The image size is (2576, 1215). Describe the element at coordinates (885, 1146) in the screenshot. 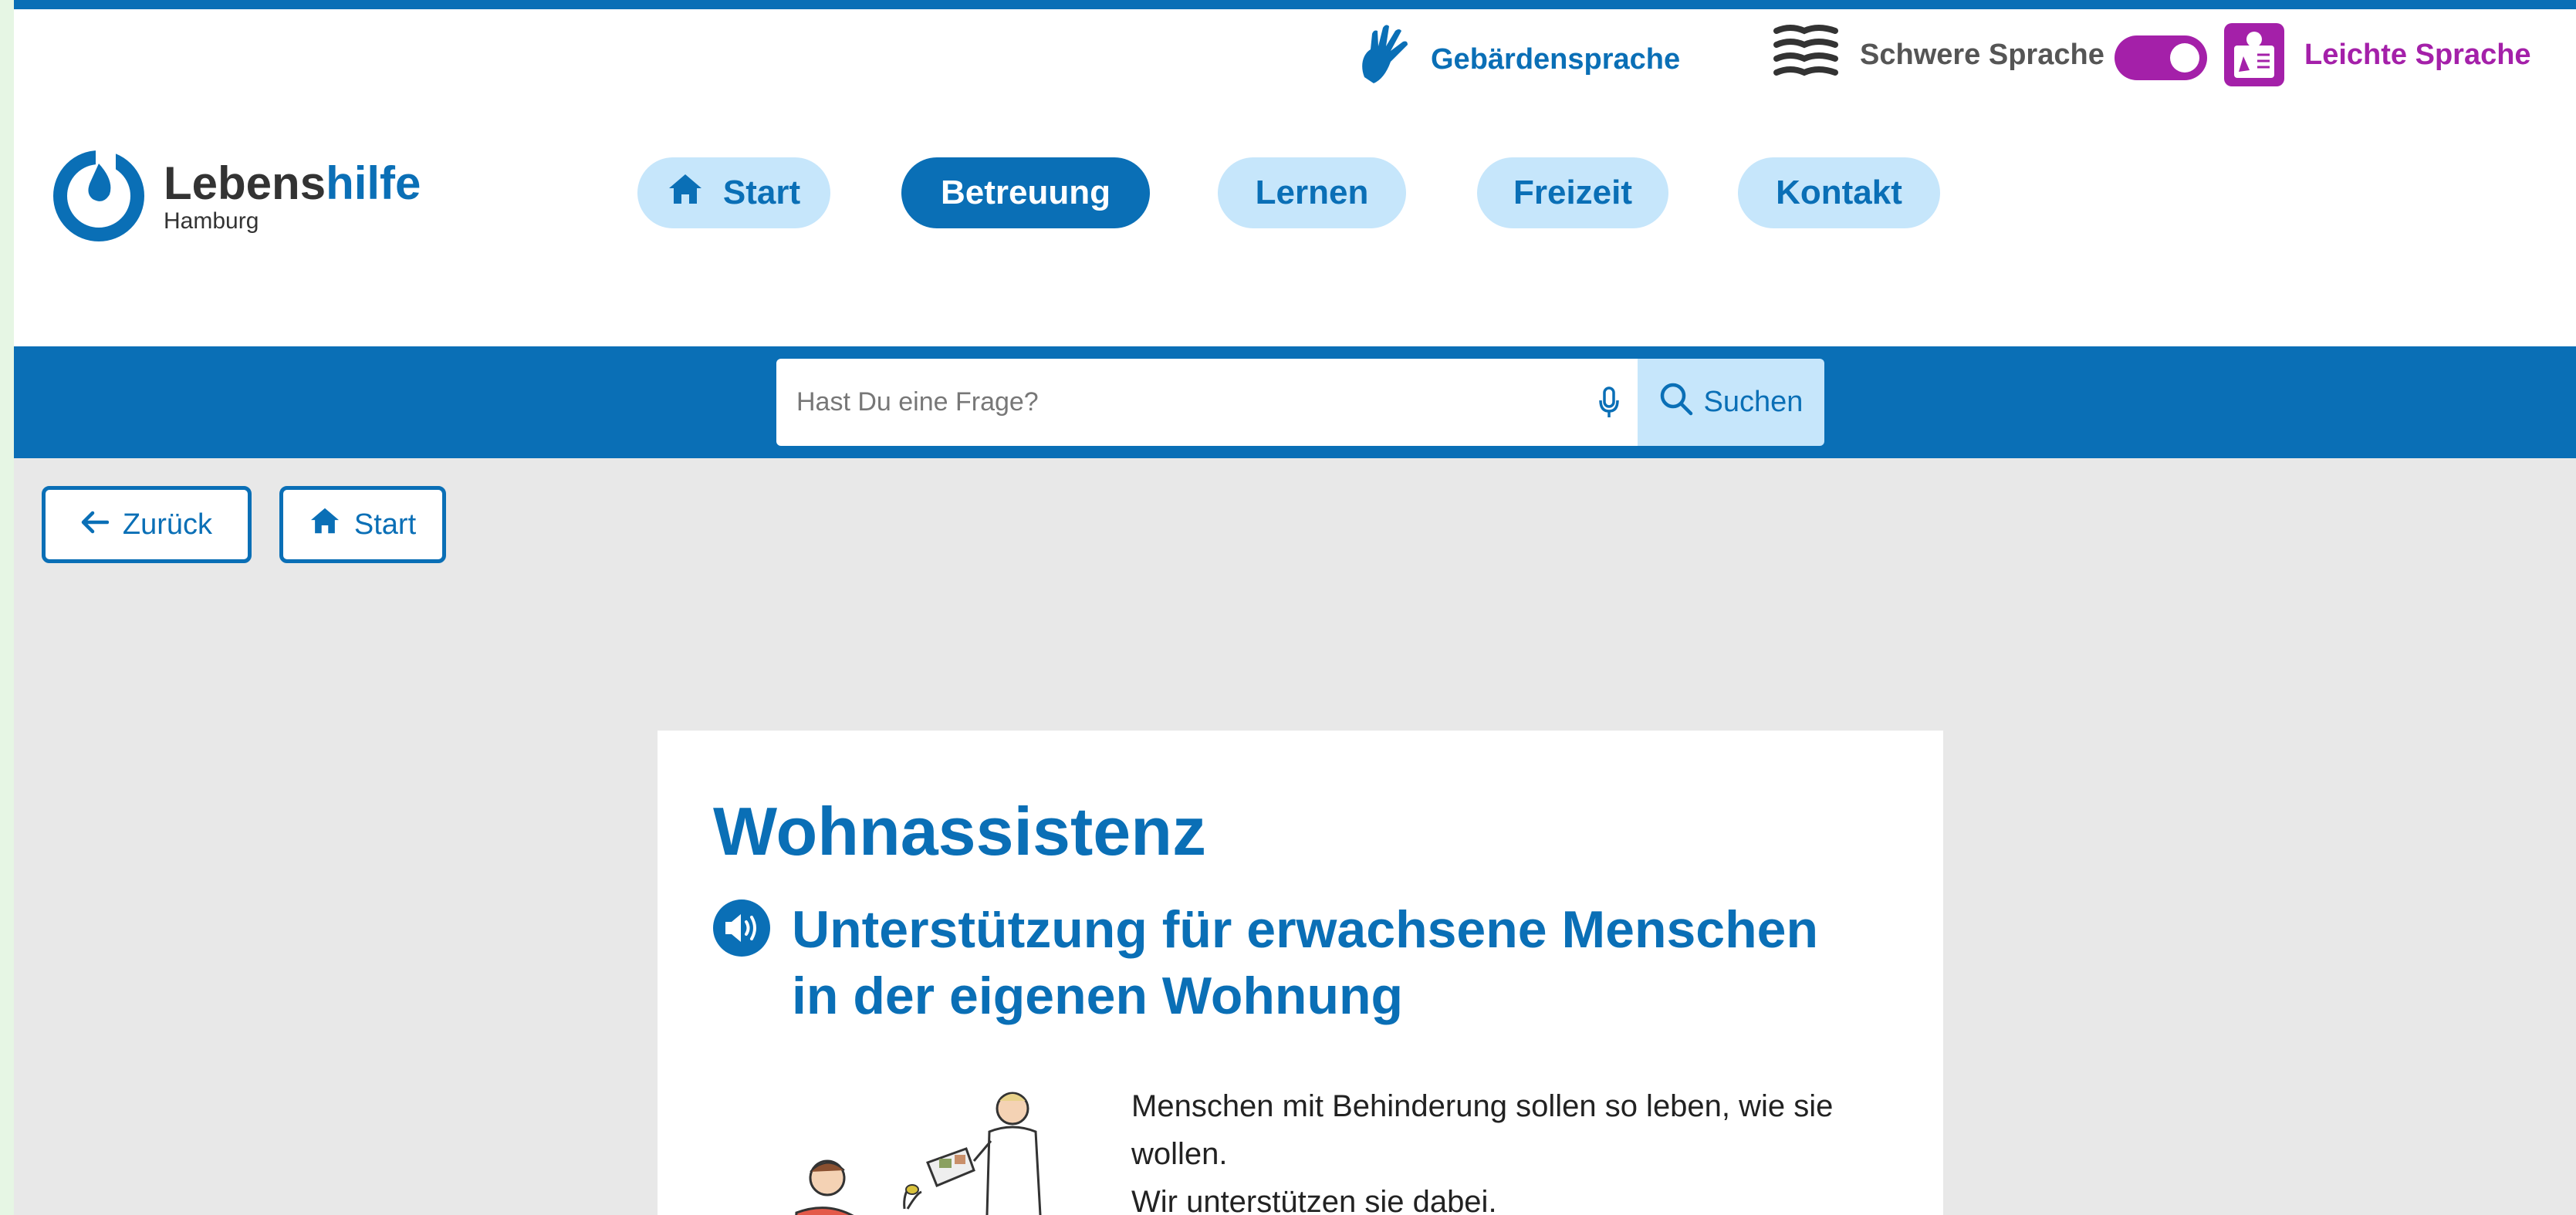

I see `illustration-people-with-book` at that location.